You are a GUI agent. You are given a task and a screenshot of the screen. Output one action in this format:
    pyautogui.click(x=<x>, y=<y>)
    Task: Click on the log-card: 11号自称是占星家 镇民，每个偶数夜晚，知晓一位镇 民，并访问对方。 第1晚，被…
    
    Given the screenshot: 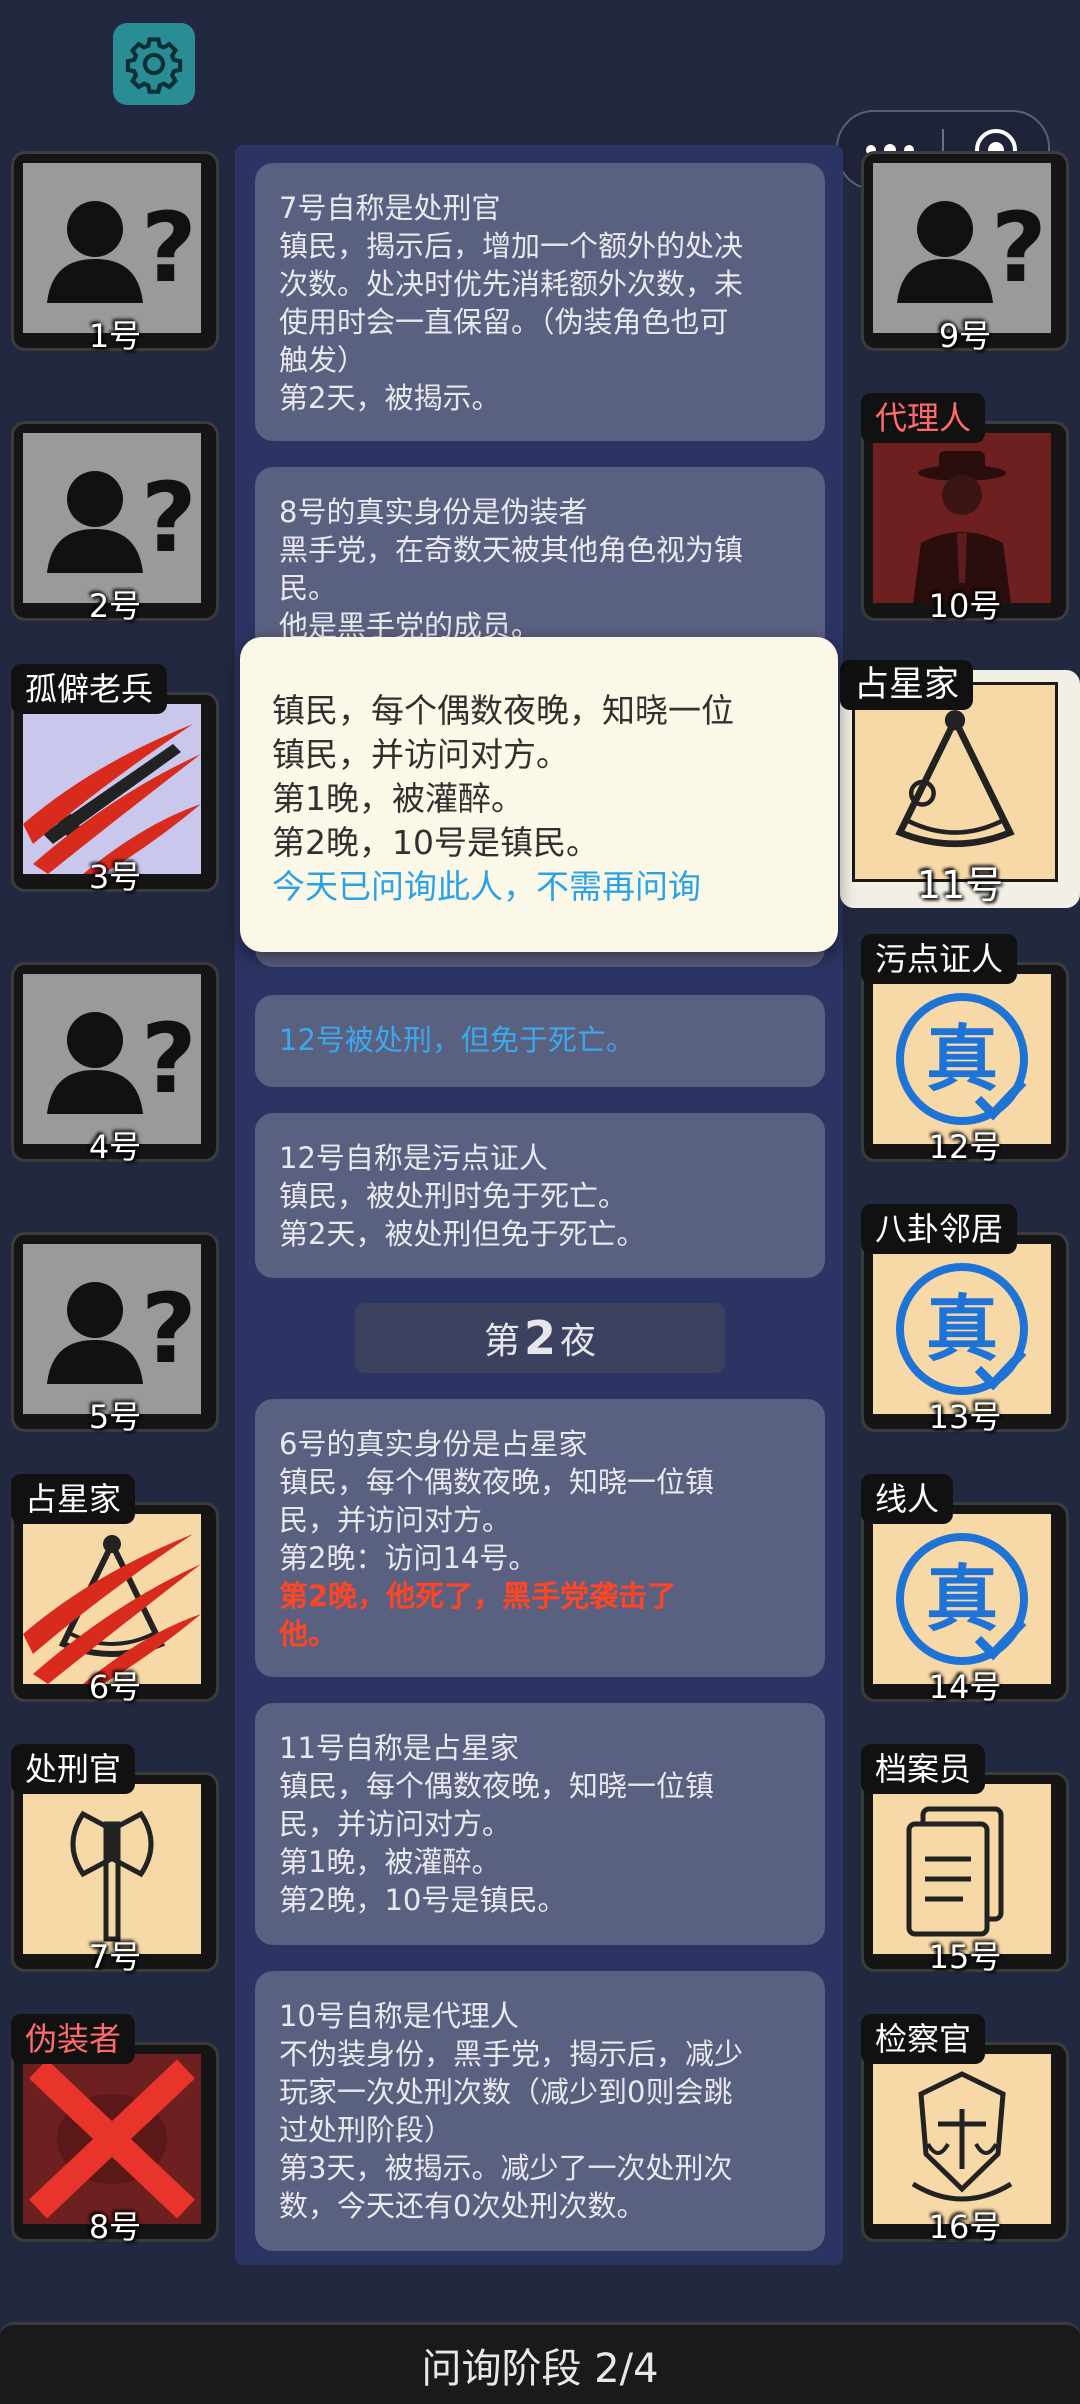 What is the action you would take?
    pyautogui.click(x=540, y=1824)
    